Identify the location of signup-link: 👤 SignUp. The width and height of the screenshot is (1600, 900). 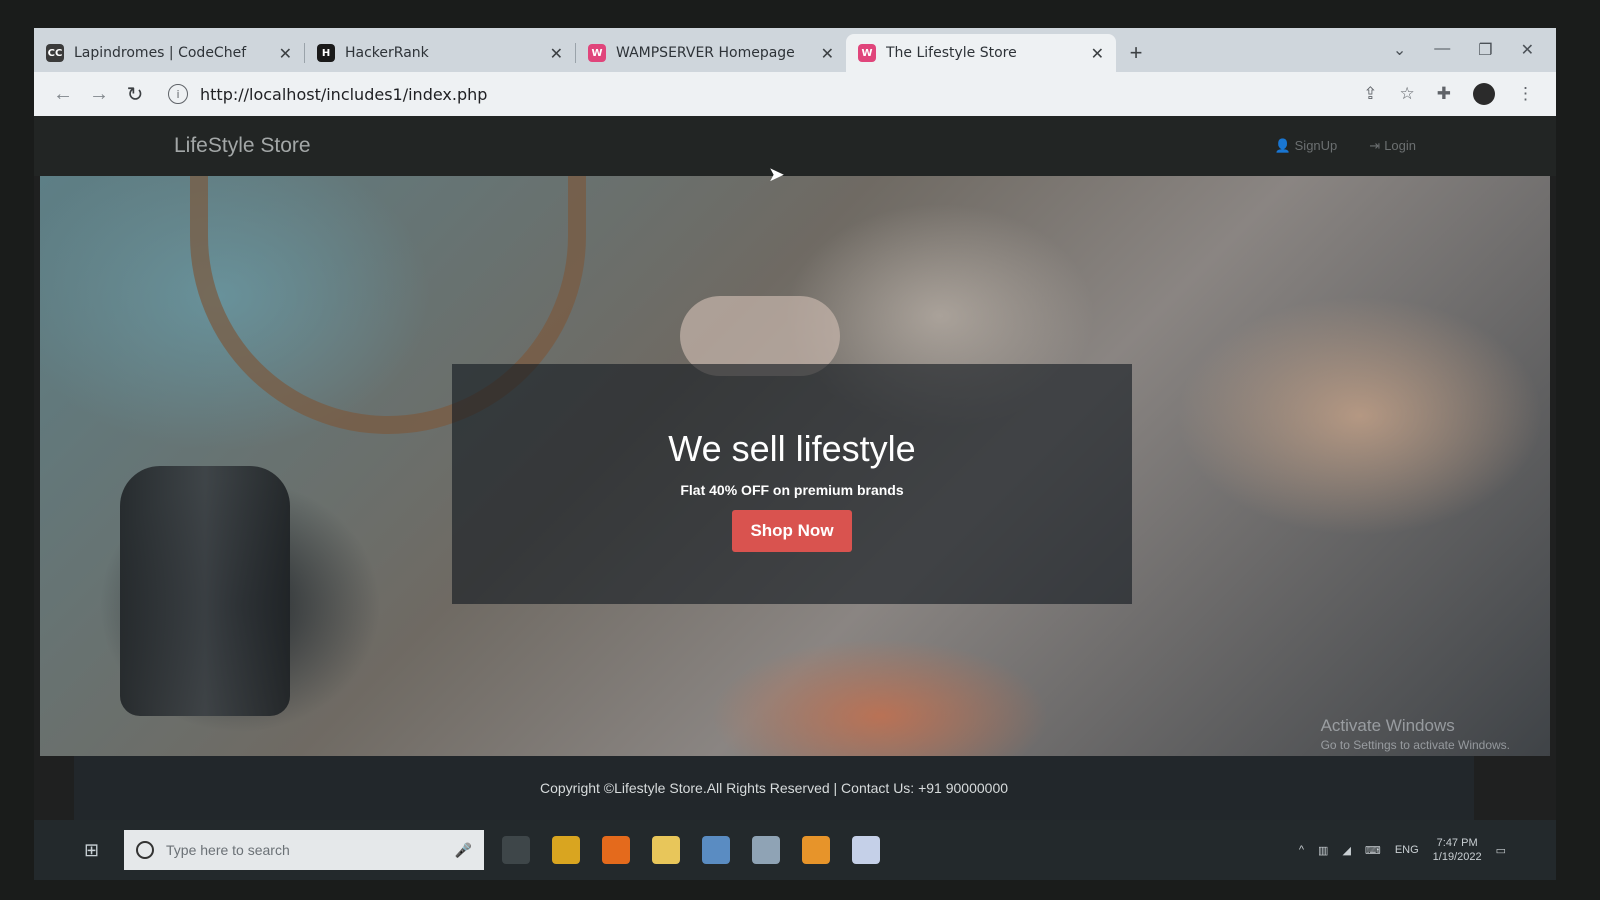
(1305, 146).